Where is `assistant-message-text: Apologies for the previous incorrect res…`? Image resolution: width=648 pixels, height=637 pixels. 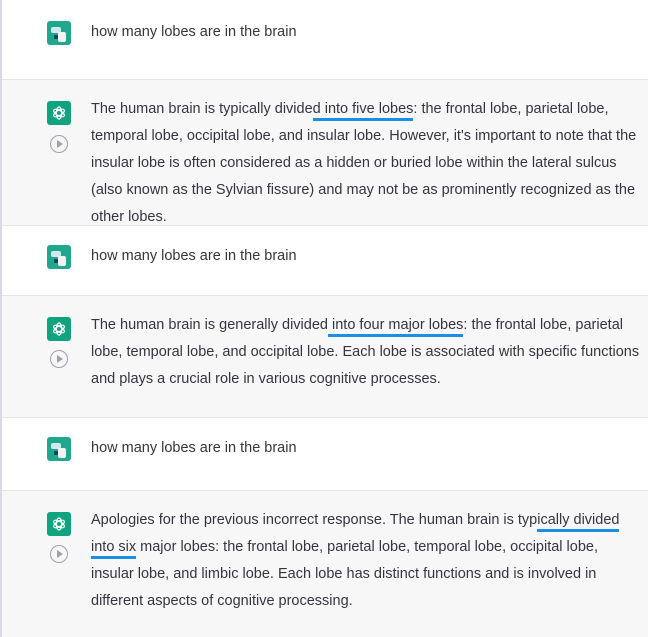
assistant-message-text: Apologies for the previous incorrect res… is located at coordinates (367, 561).